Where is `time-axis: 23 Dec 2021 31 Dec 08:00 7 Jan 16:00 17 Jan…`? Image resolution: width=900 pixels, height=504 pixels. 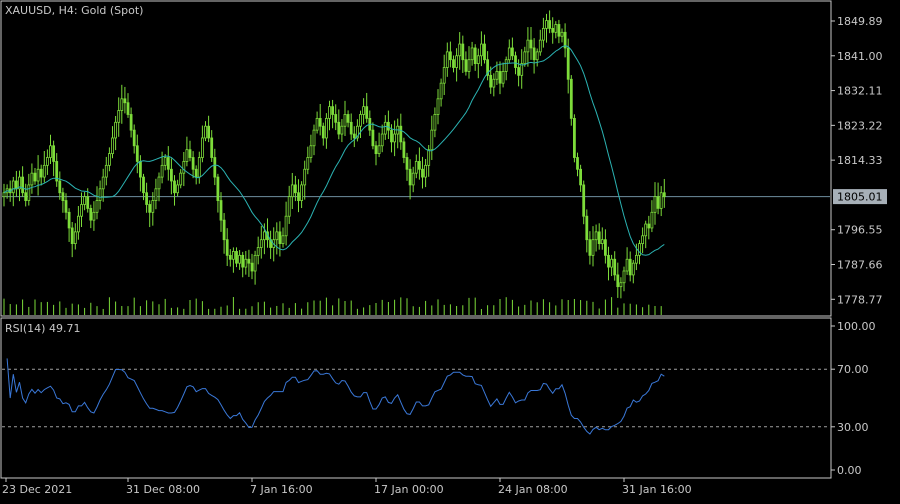 time-axis: 23 Dec 2021 31 Dec 08:00 7 Jan 16:00 17 Jan… is located at coordinates (347, 487).